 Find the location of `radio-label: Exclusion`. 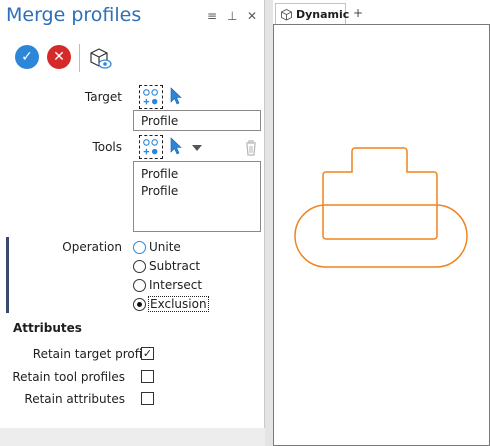

radio-label: Exclusion is located at coordinates (178, 304).